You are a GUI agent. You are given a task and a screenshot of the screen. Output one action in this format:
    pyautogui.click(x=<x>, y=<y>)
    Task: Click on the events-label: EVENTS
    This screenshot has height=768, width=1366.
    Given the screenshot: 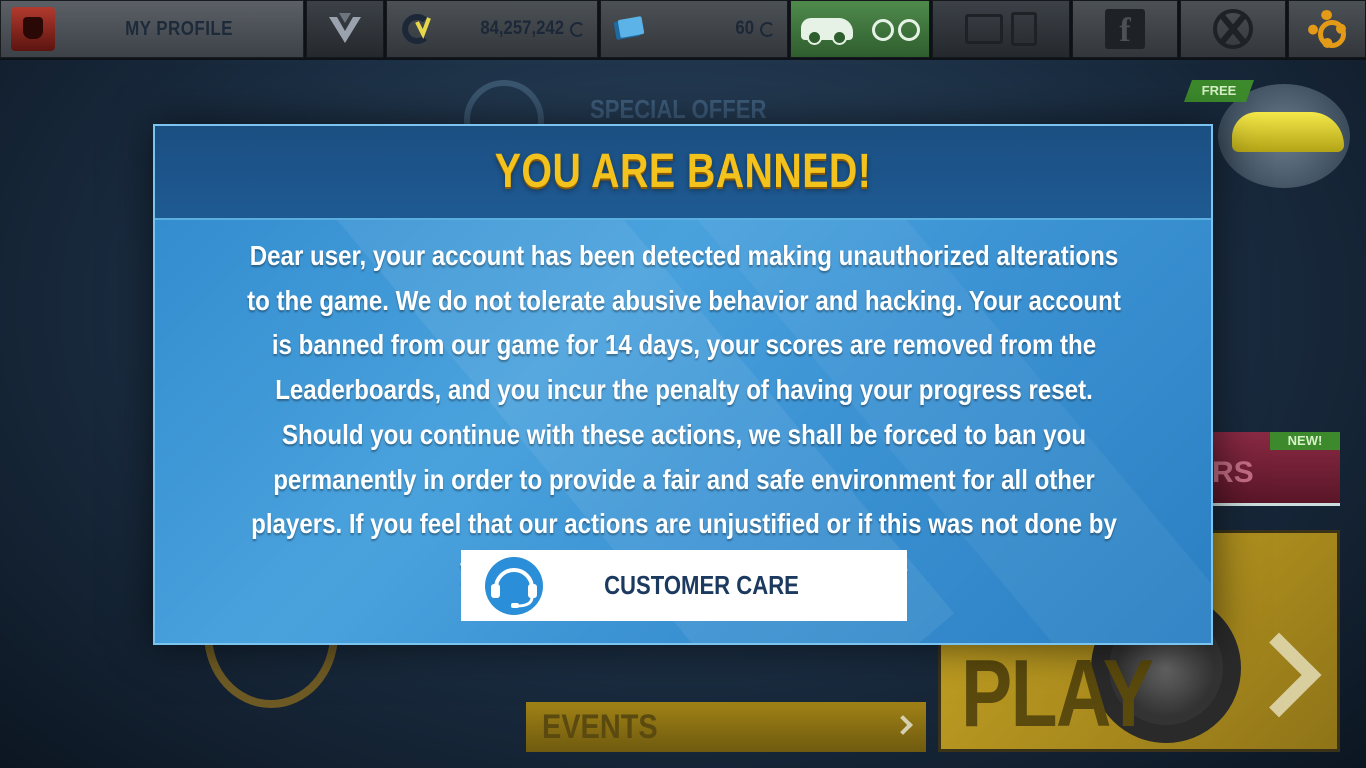 What is the action you would take?
    pyautogui.click(x=600, y=727)
    